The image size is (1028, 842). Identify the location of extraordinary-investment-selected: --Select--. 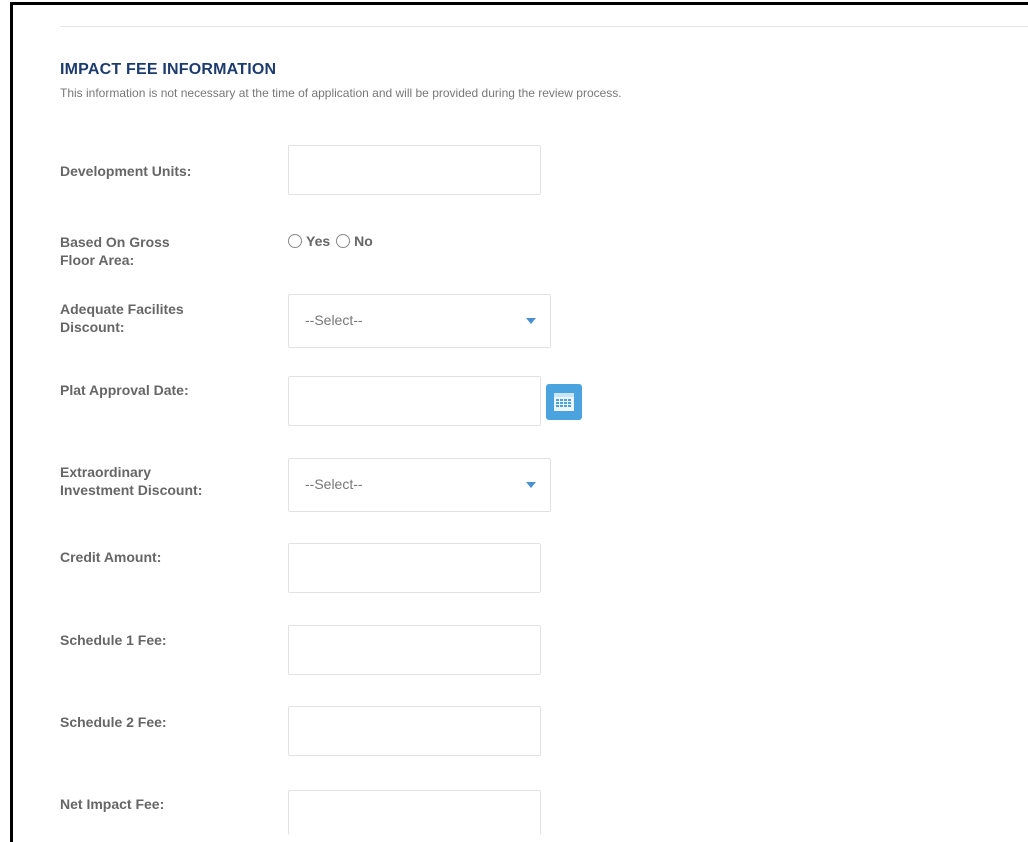
(334, 484).